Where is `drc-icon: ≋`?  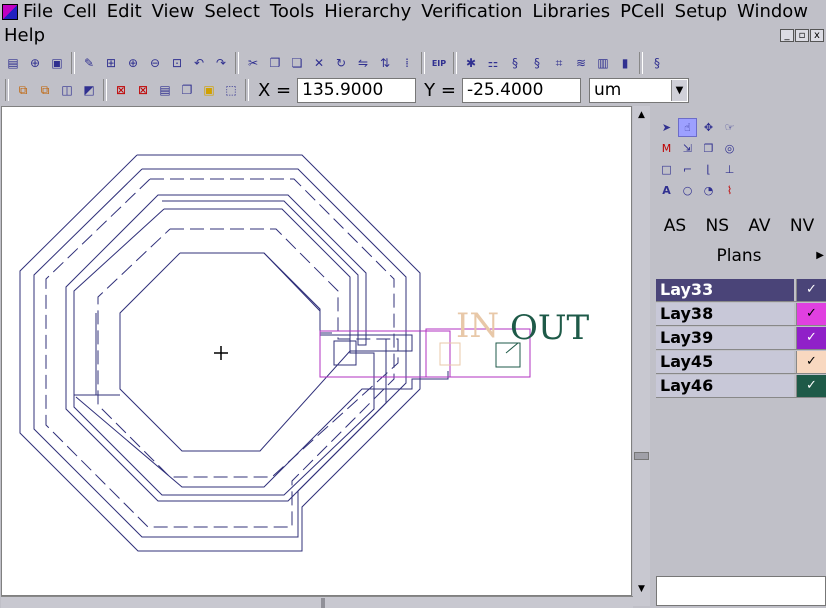
drc-icon: ≋ is located at coordinates (581, 63).